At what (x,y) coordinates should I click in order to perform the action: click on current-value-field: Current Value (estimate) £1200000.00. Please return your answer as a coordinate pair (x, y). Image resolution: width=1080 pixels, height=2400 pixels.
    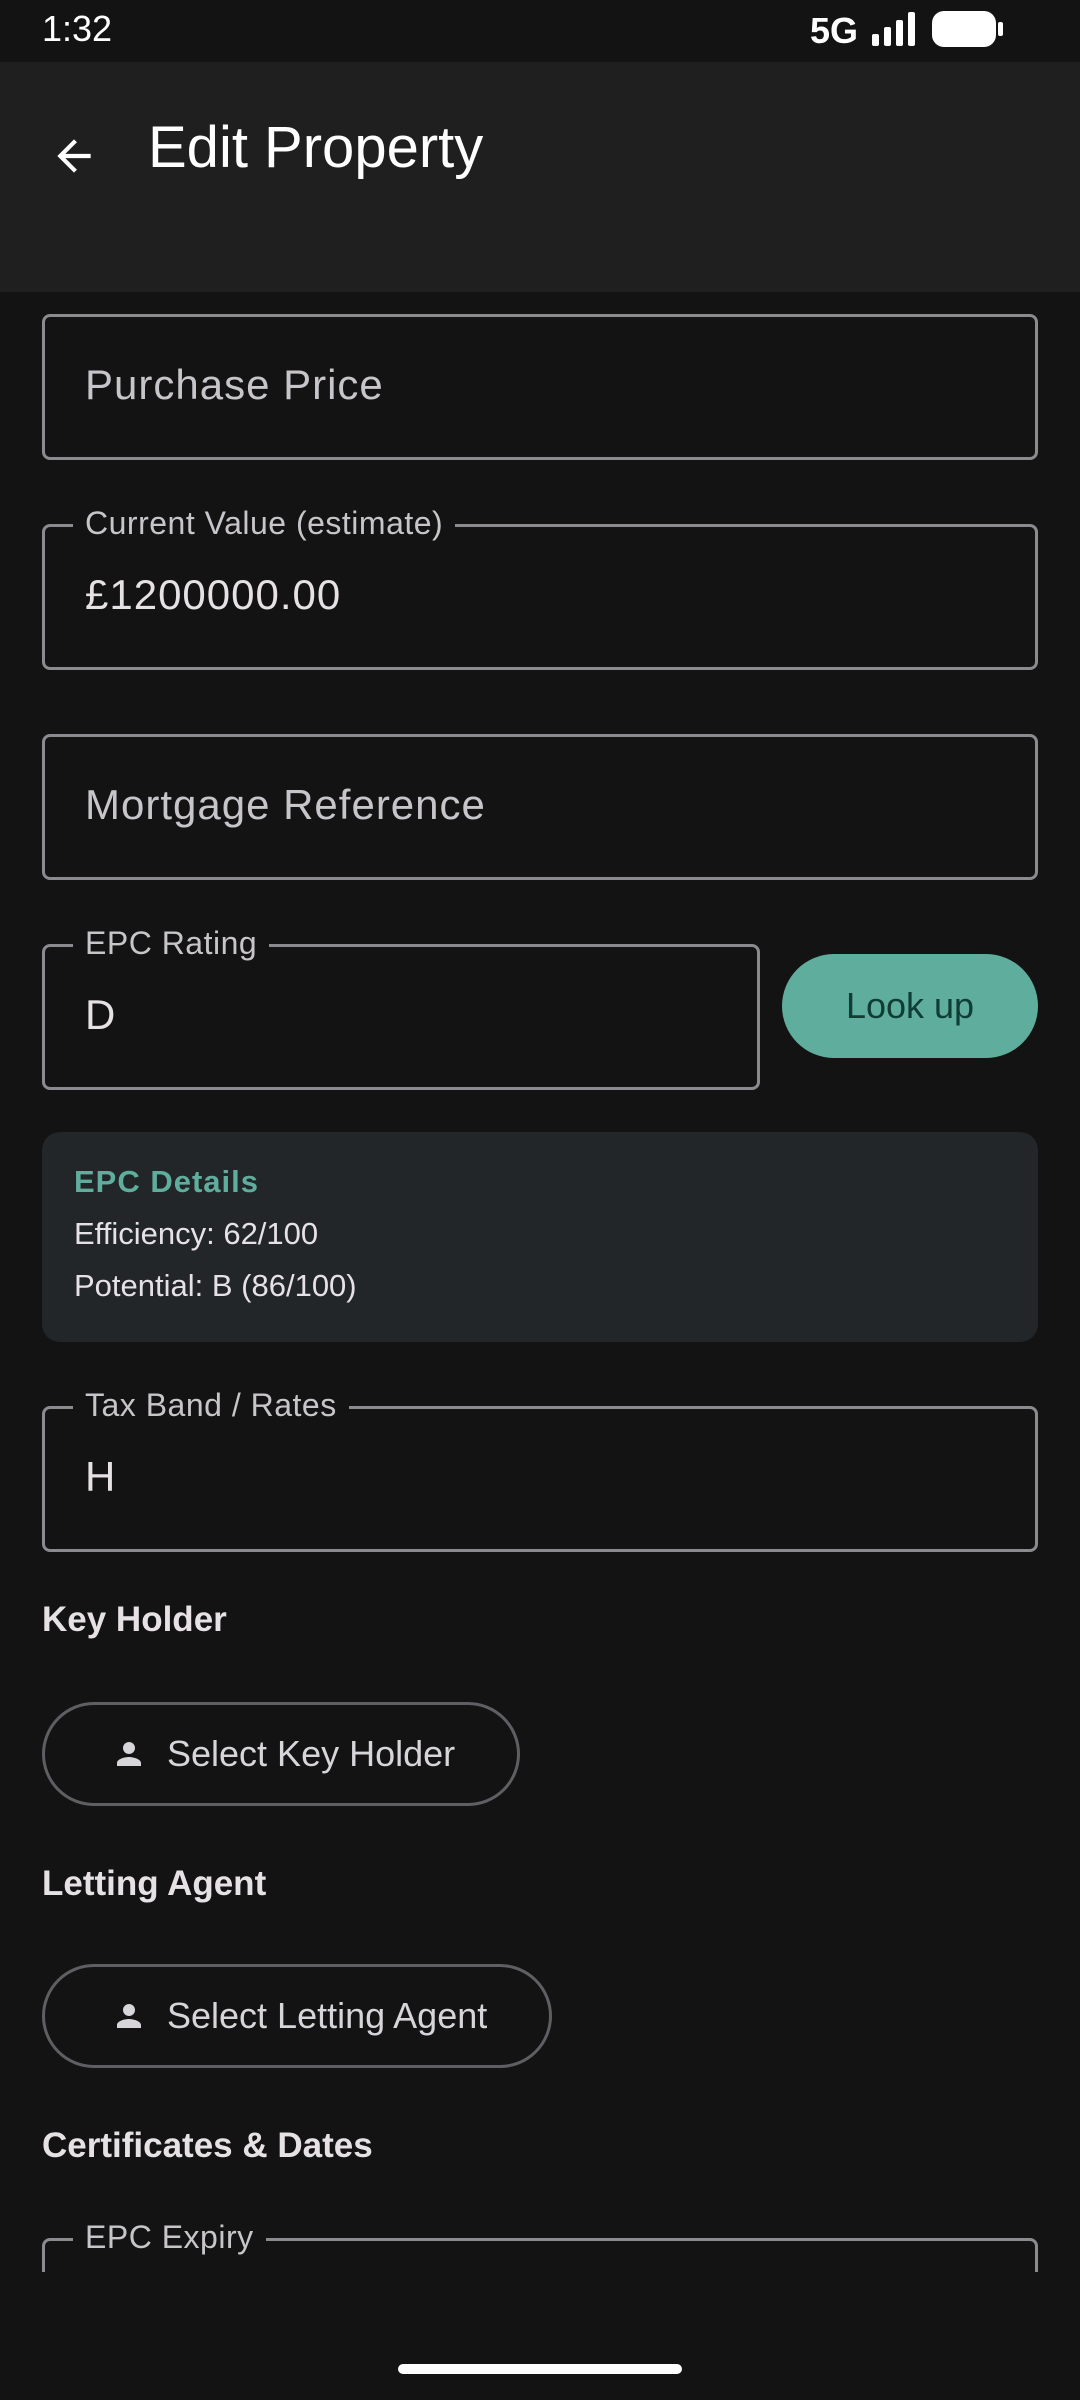
    Looking at the image, I should click on (540, 587).